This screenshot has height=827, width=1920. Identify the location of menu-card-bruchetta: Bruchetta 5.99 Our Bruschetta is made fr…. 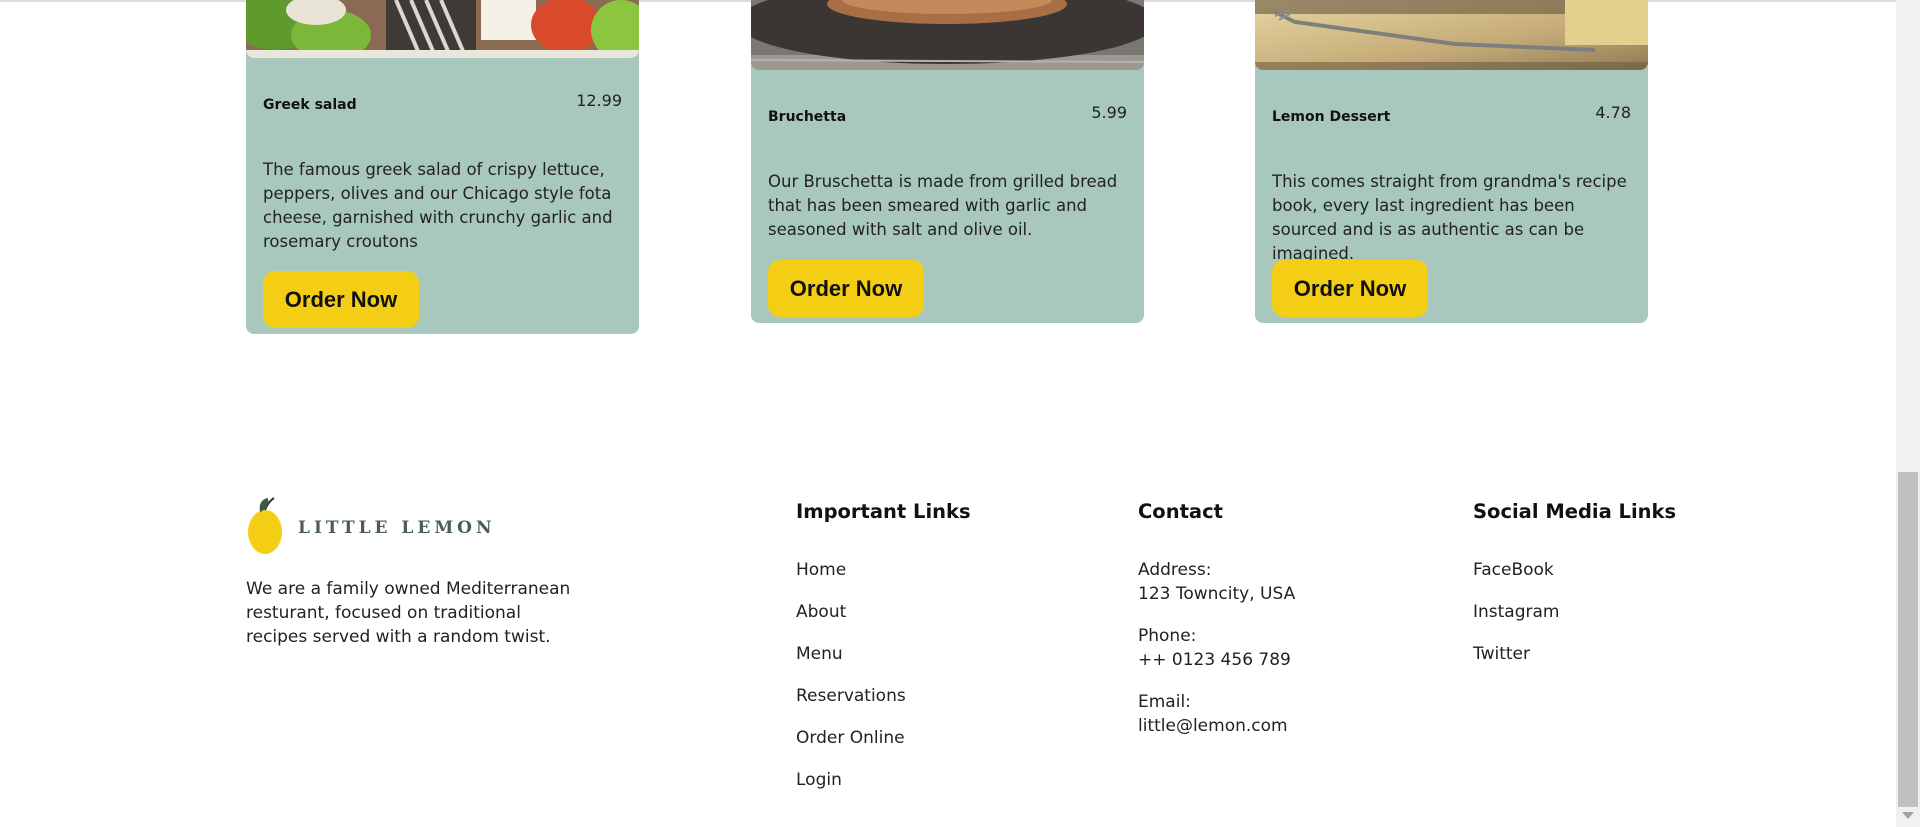
(947, 161).